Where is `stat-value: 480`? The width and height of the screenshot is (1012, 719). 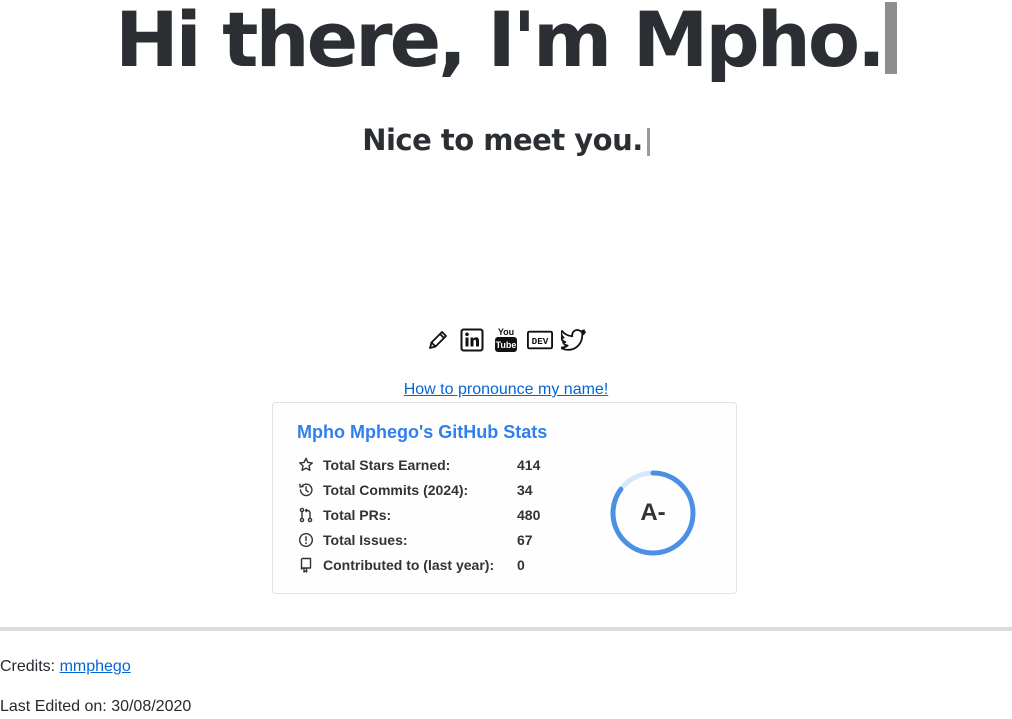 stat-value: 480 is located at coordinates (529, 515).